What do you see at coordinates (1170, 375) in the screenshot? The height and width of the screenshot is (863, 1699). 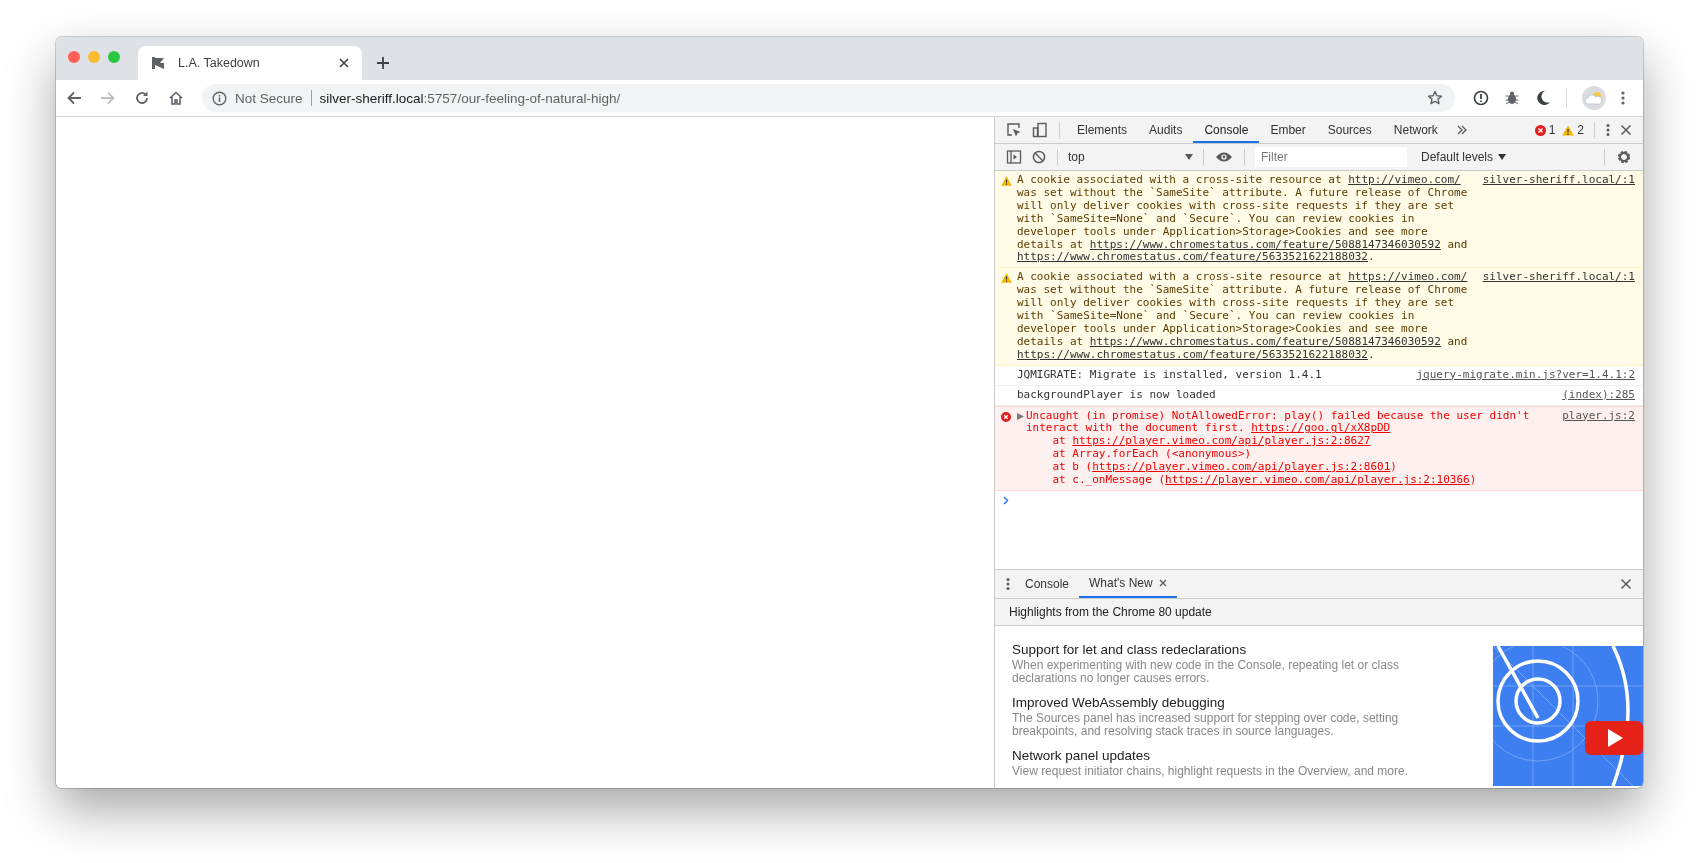 I see `message-text: JQMIGRATE: Migrate is installed, version 1.4.1` at bounding box center [1170, 375].